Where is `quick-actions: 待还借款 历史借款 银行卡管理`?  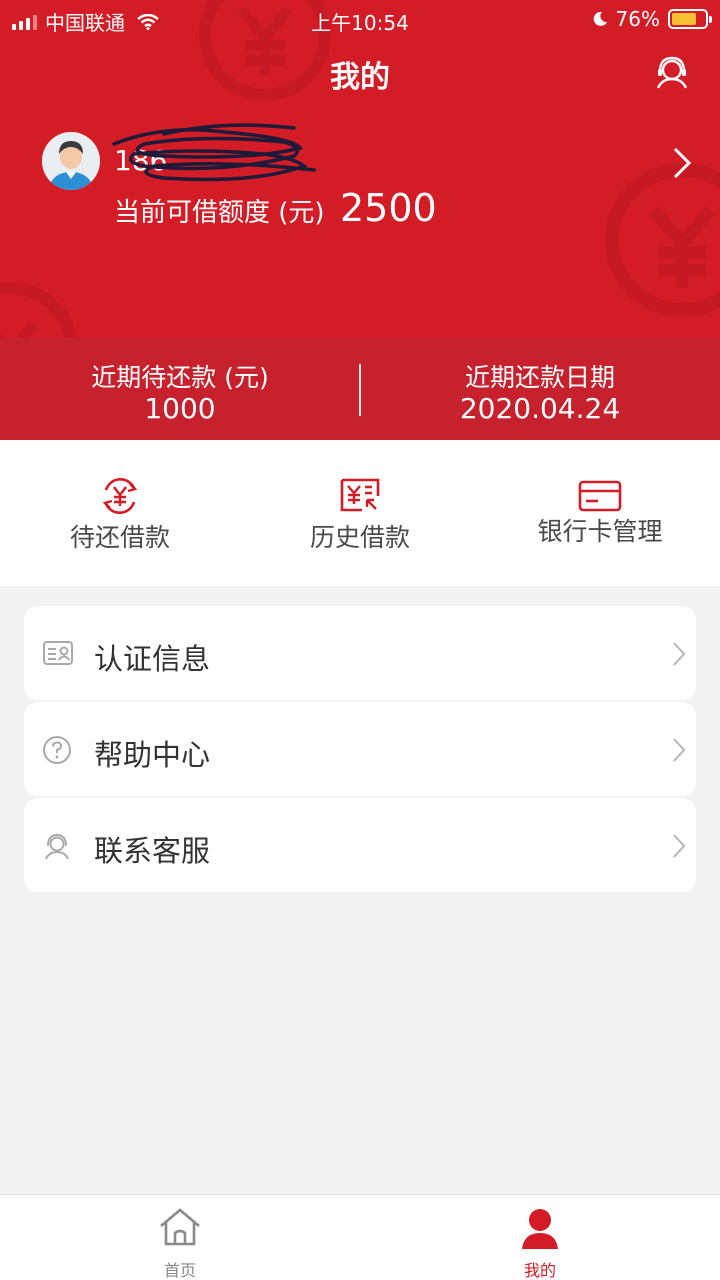
quick-actions: 待还借款 历史借款 银行卡管理 is located at coordinates (360, 513).